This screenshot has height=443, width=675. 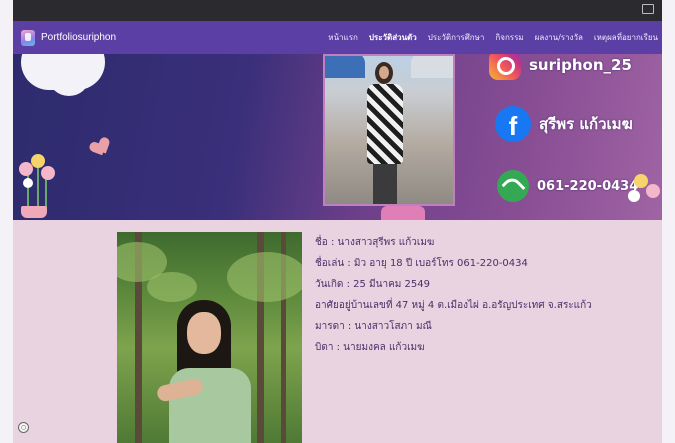 I want to click on cloud-decoration, so click(x=63, y=75).